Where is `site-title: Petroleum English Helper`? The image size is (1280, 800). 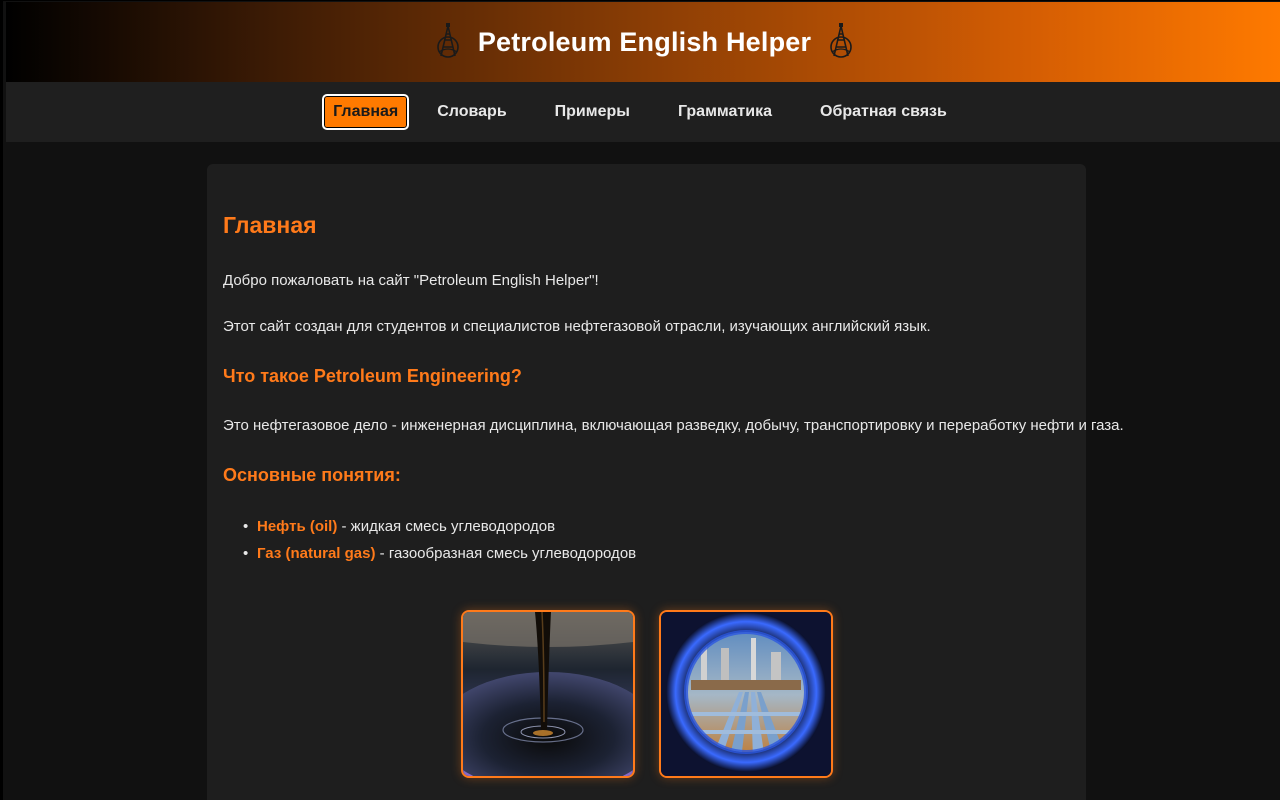
site-title: Petroleum English Helper is located at coordinates (644, 41).